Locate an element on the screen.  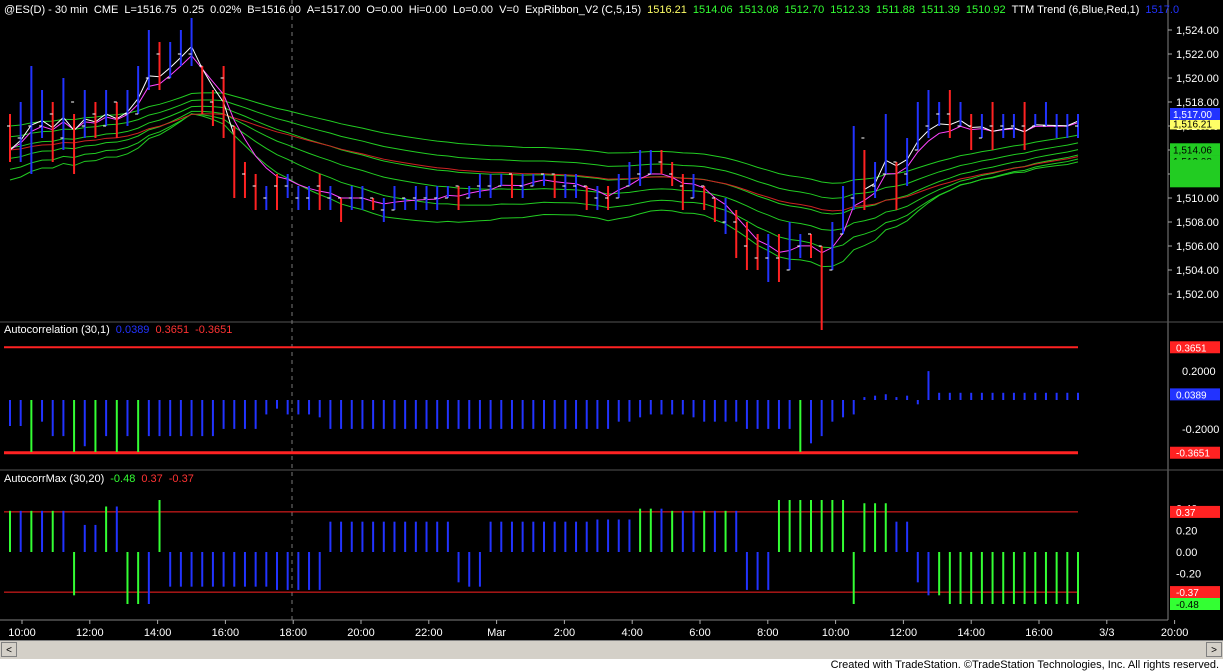
header-item: AutocorrMax (30,20) is located at coordinates (54, 479).